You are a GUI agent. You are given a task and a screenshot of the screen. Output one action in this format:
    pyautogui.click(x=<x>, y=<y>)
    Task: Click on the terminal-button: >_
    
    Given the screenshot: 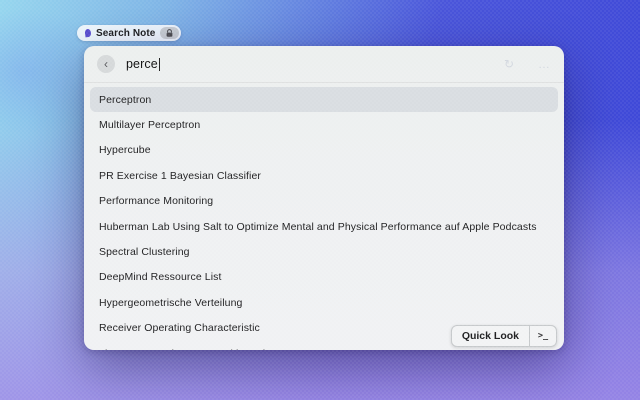 What is the action you would take?
    pyautogui.click(x=543, y=336)
    